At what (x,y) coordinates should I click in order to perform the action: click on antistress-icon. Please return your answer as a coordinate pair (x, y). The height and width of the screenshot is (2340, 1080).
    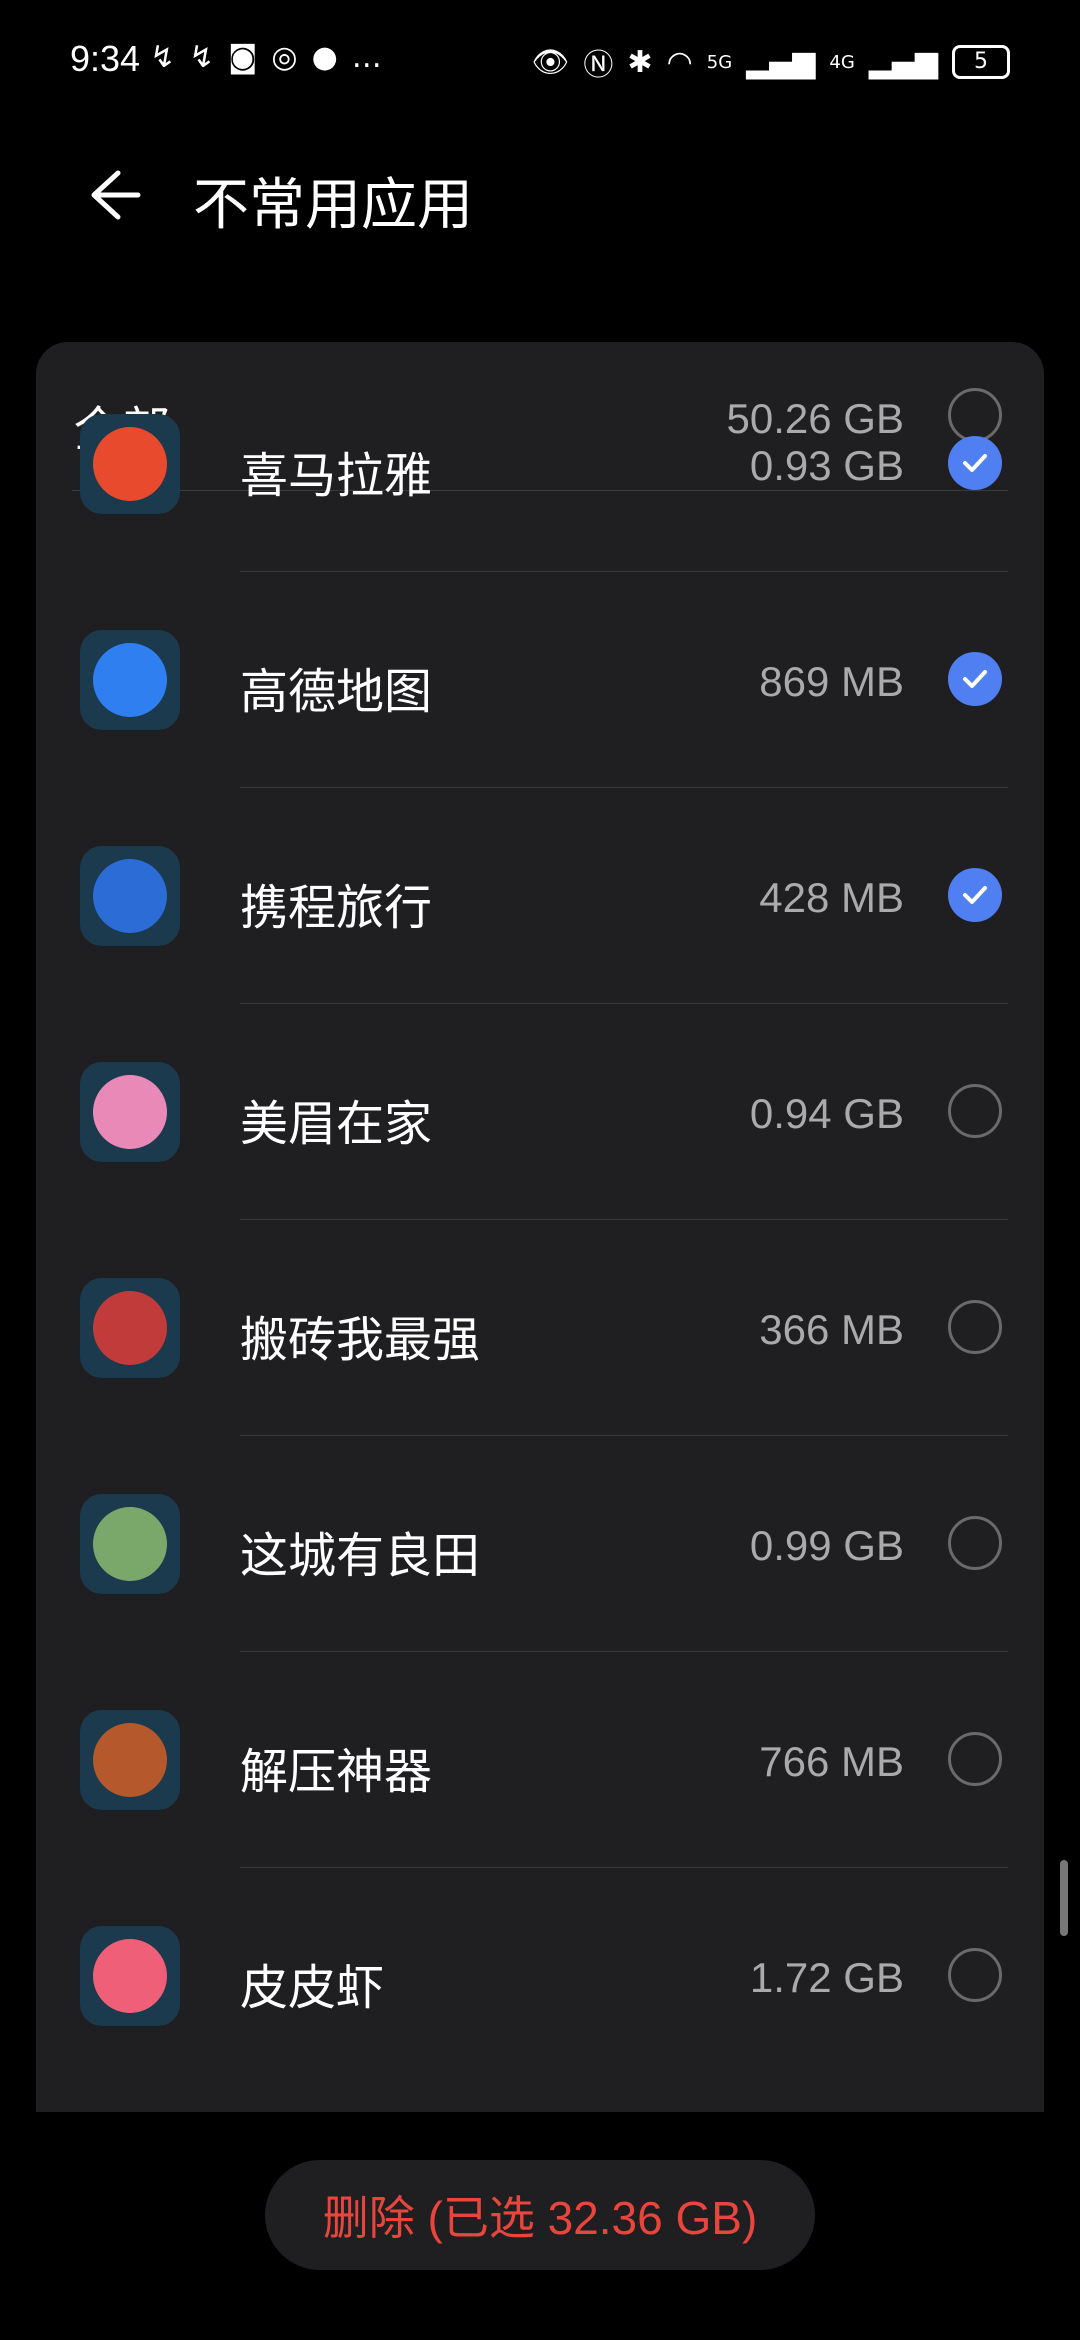
    Looking at the image, I should click on (130, 1760).